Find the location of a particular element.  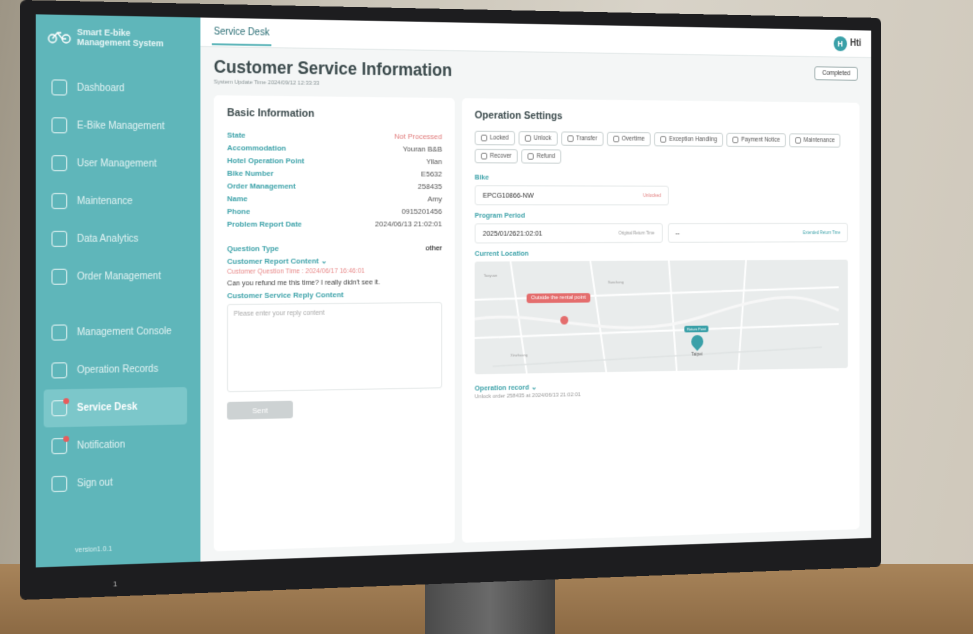

payment-notice-button: Payment Notice is located at coordinates (756, 140).